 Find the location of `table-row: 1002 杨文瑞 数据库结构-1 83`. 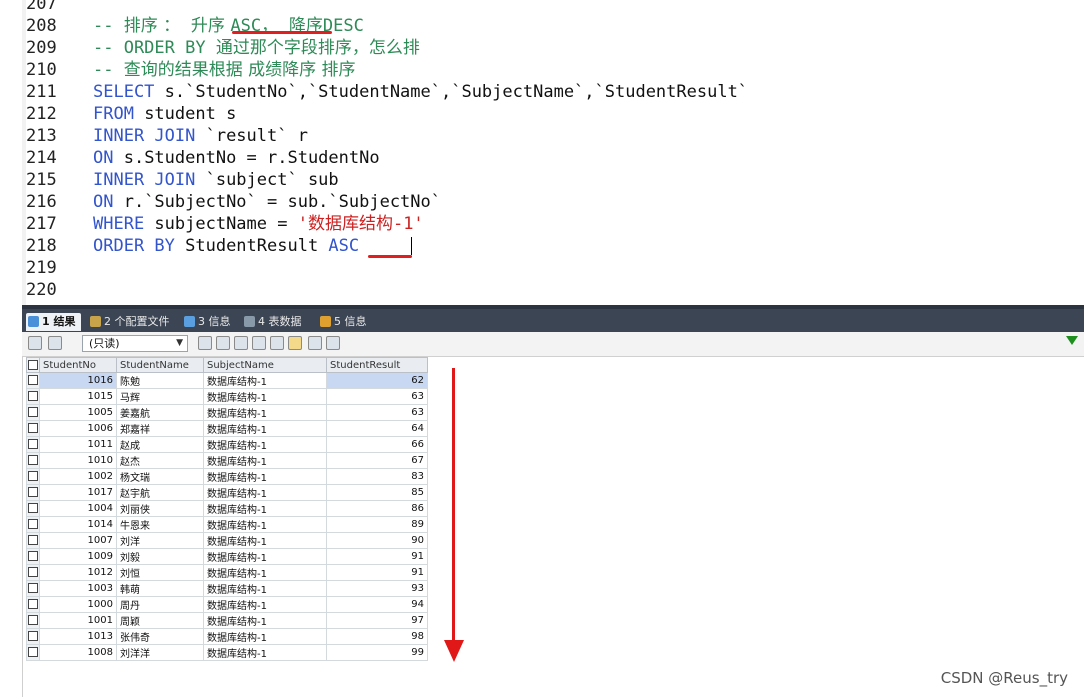

table-row: 1002 杨文瑞 数据库结构-1 83 is located at coordinates (227, 476).